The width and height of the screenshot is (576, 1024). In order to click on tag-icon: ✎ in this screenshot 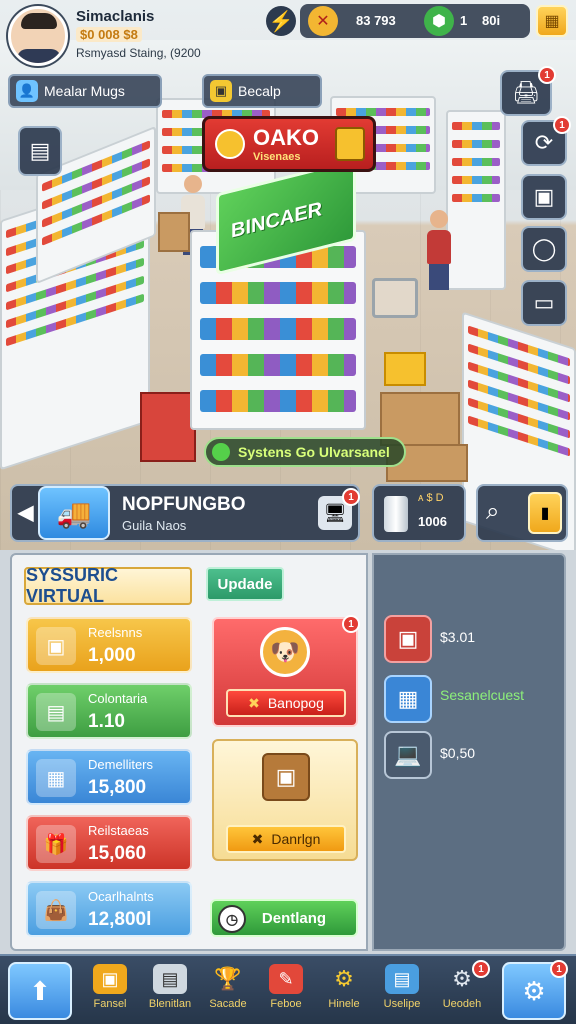, I will do `click(286, 979)`.